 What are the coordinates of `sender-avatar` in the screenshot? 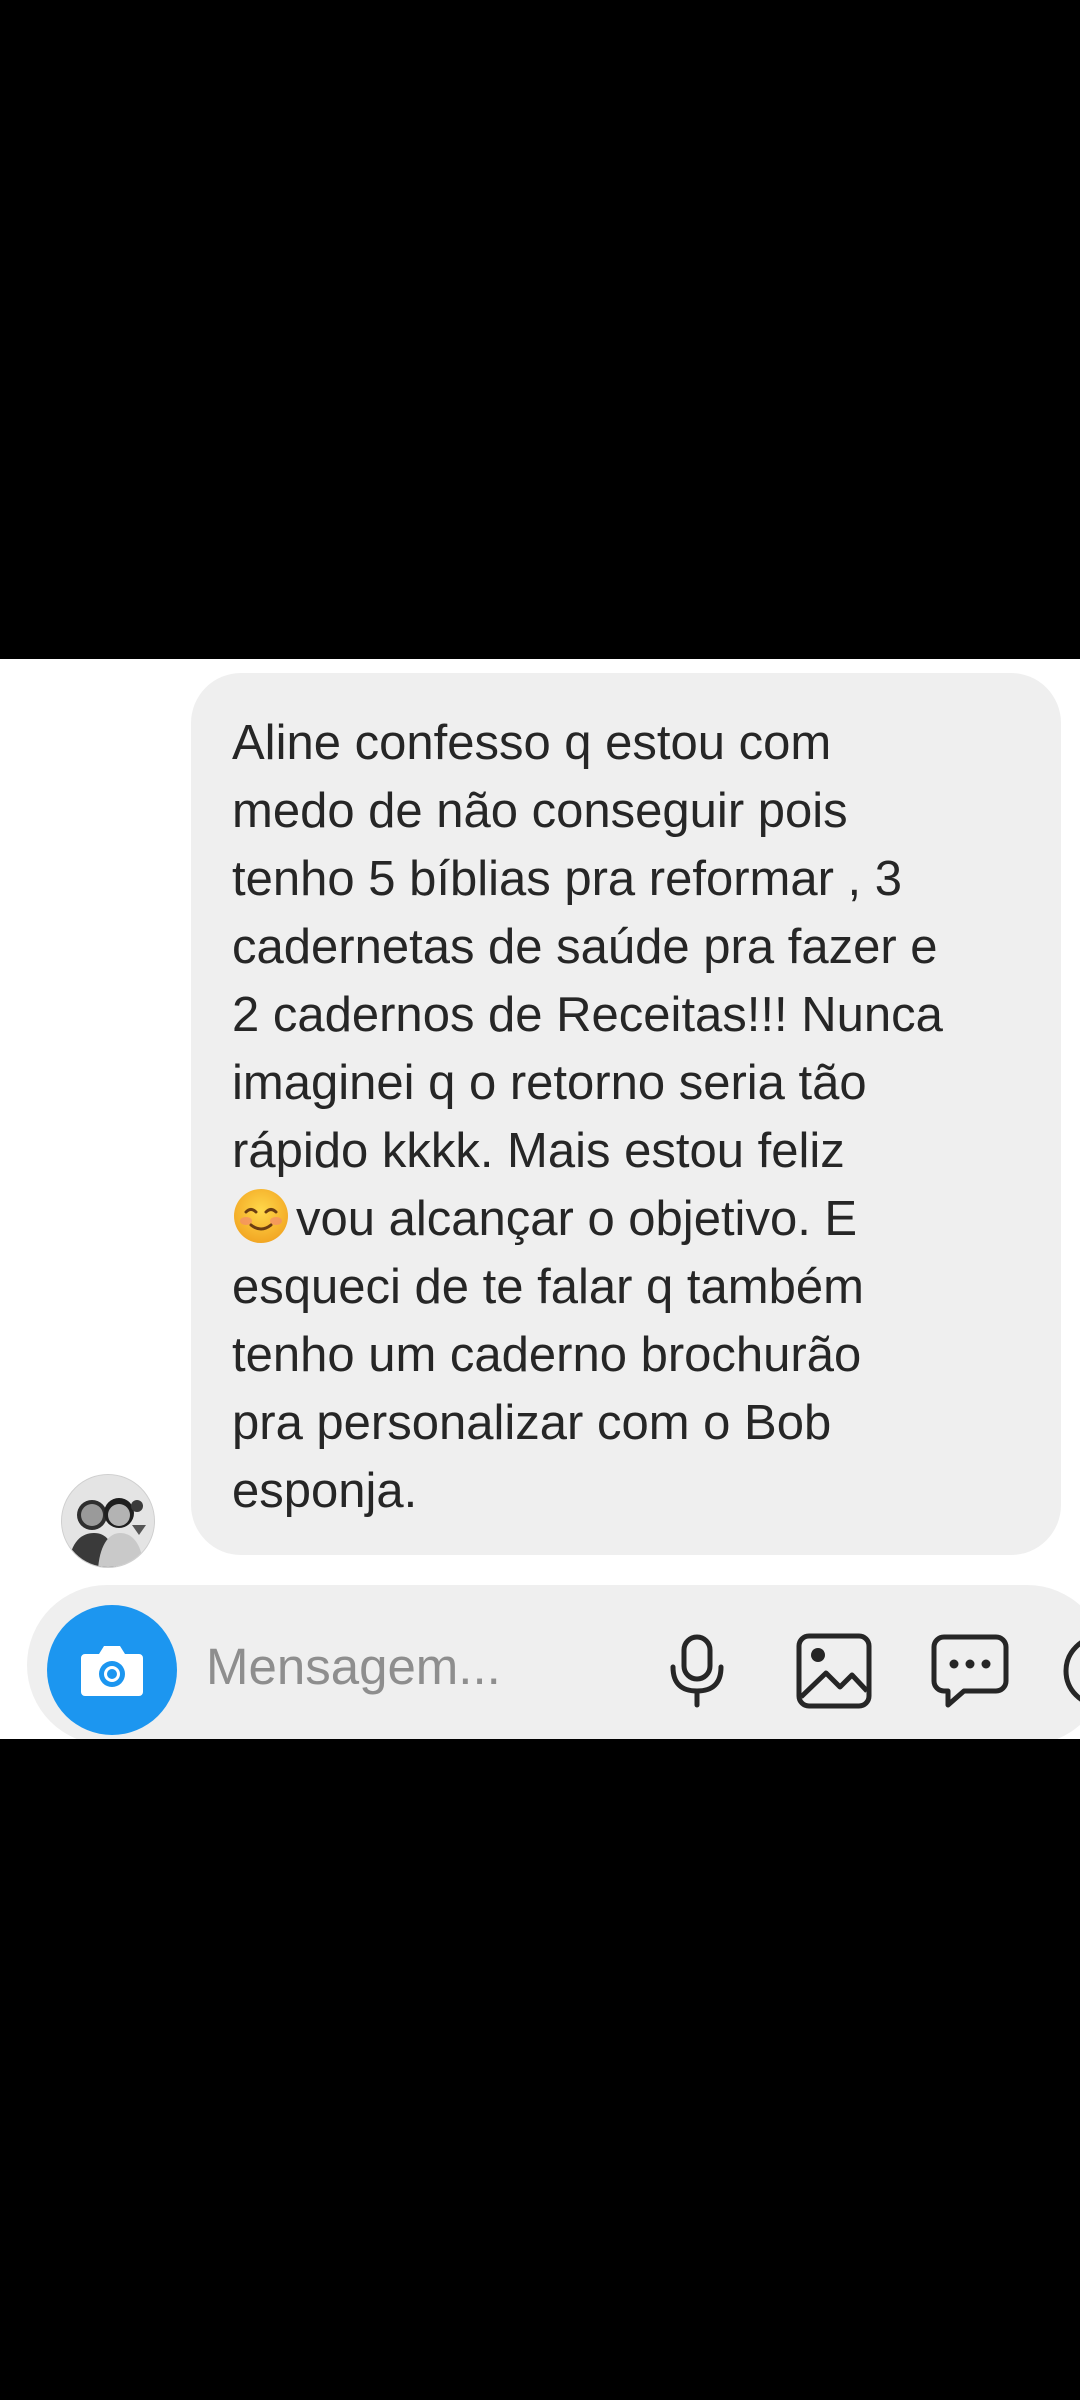 It's located at (108, 1521).